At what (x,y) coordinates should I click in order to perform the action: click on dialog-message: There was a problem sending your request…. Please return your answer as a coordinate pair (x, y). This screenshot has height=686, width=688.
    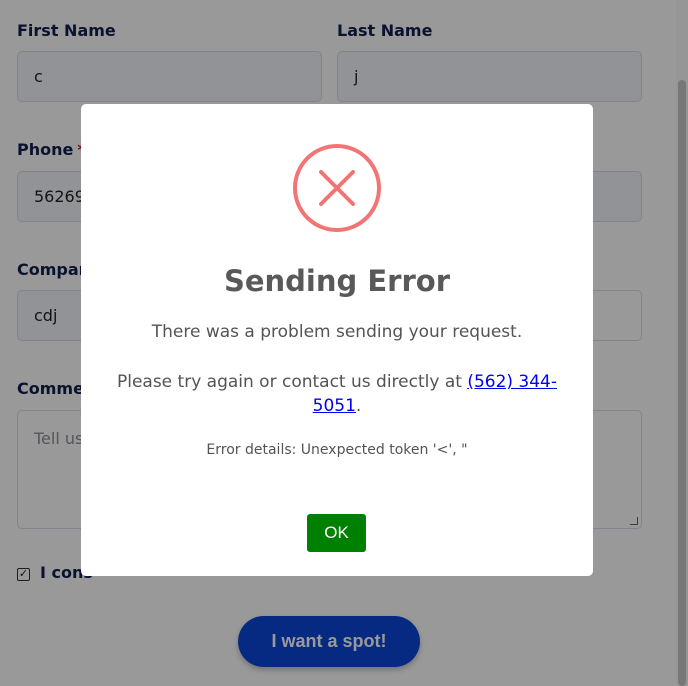
    Looking at the image, I should click on (337, 332).